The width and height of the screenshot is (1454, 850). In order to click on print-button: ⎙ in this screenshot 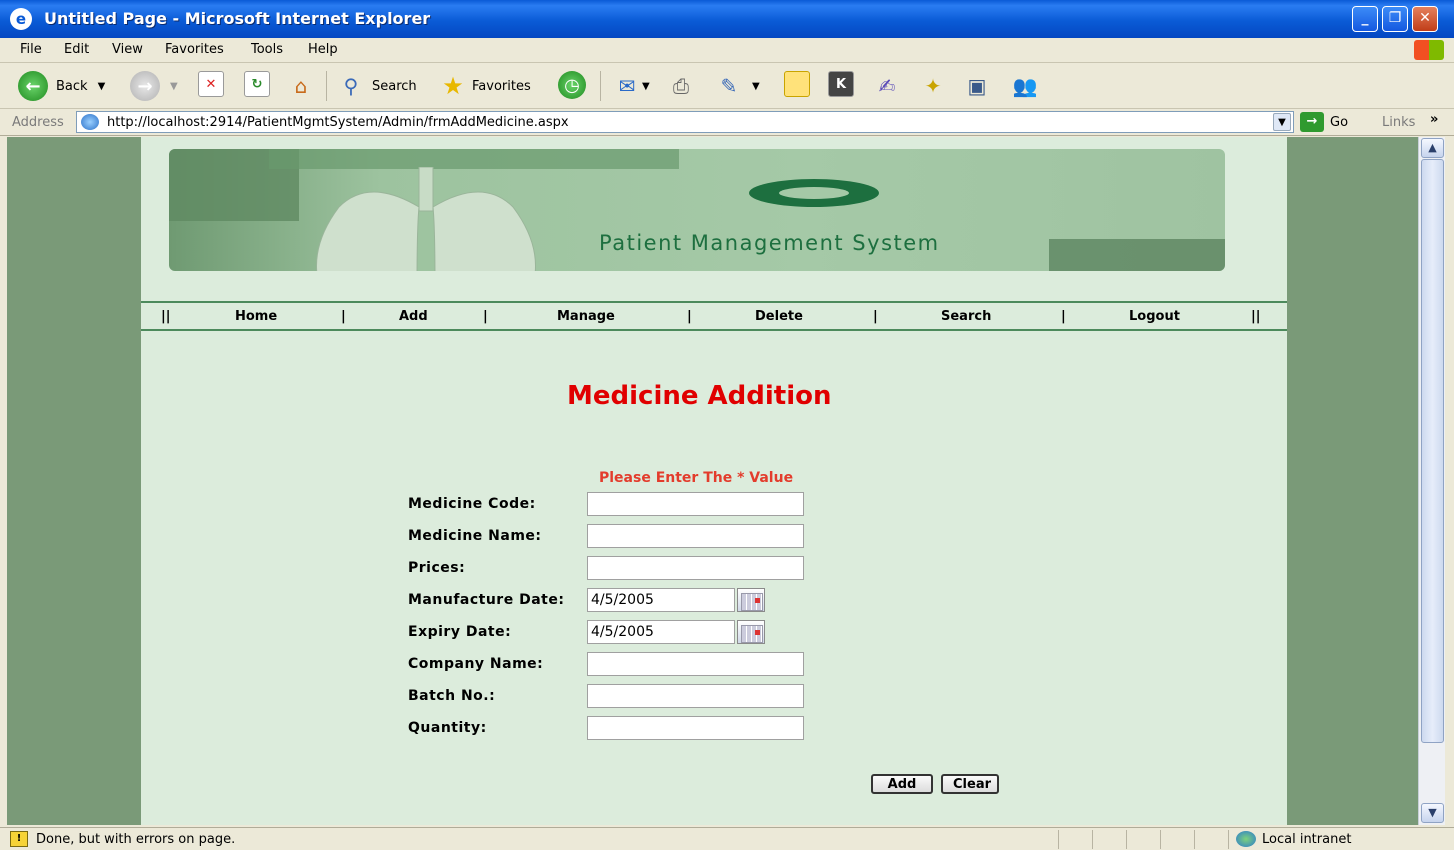, I will do `click(681, 86)`.